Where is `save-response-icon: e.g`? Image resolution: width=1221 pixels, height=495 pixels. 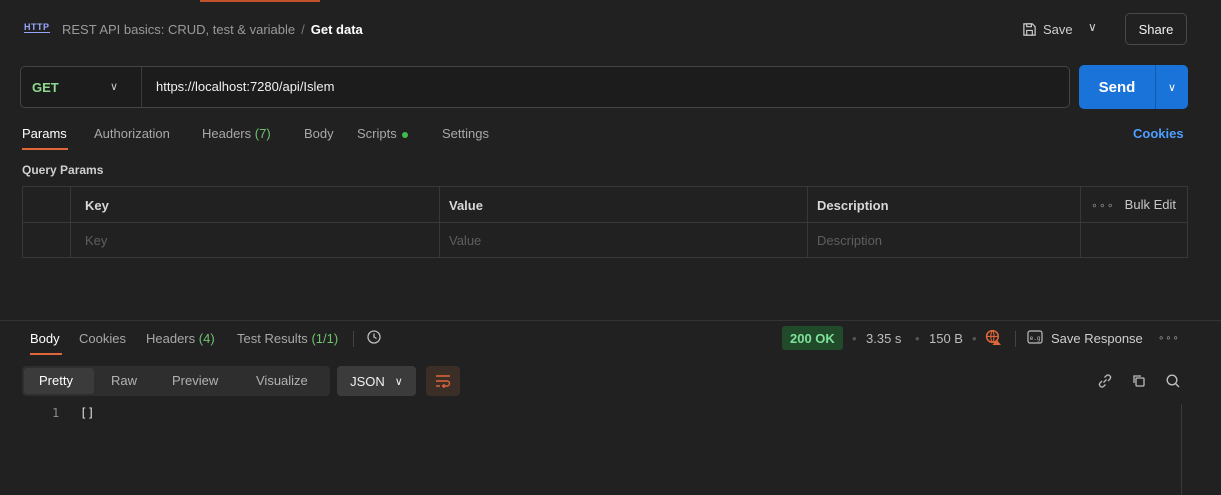 save-response-icon: e.g is located at coordinates (1035, 338).